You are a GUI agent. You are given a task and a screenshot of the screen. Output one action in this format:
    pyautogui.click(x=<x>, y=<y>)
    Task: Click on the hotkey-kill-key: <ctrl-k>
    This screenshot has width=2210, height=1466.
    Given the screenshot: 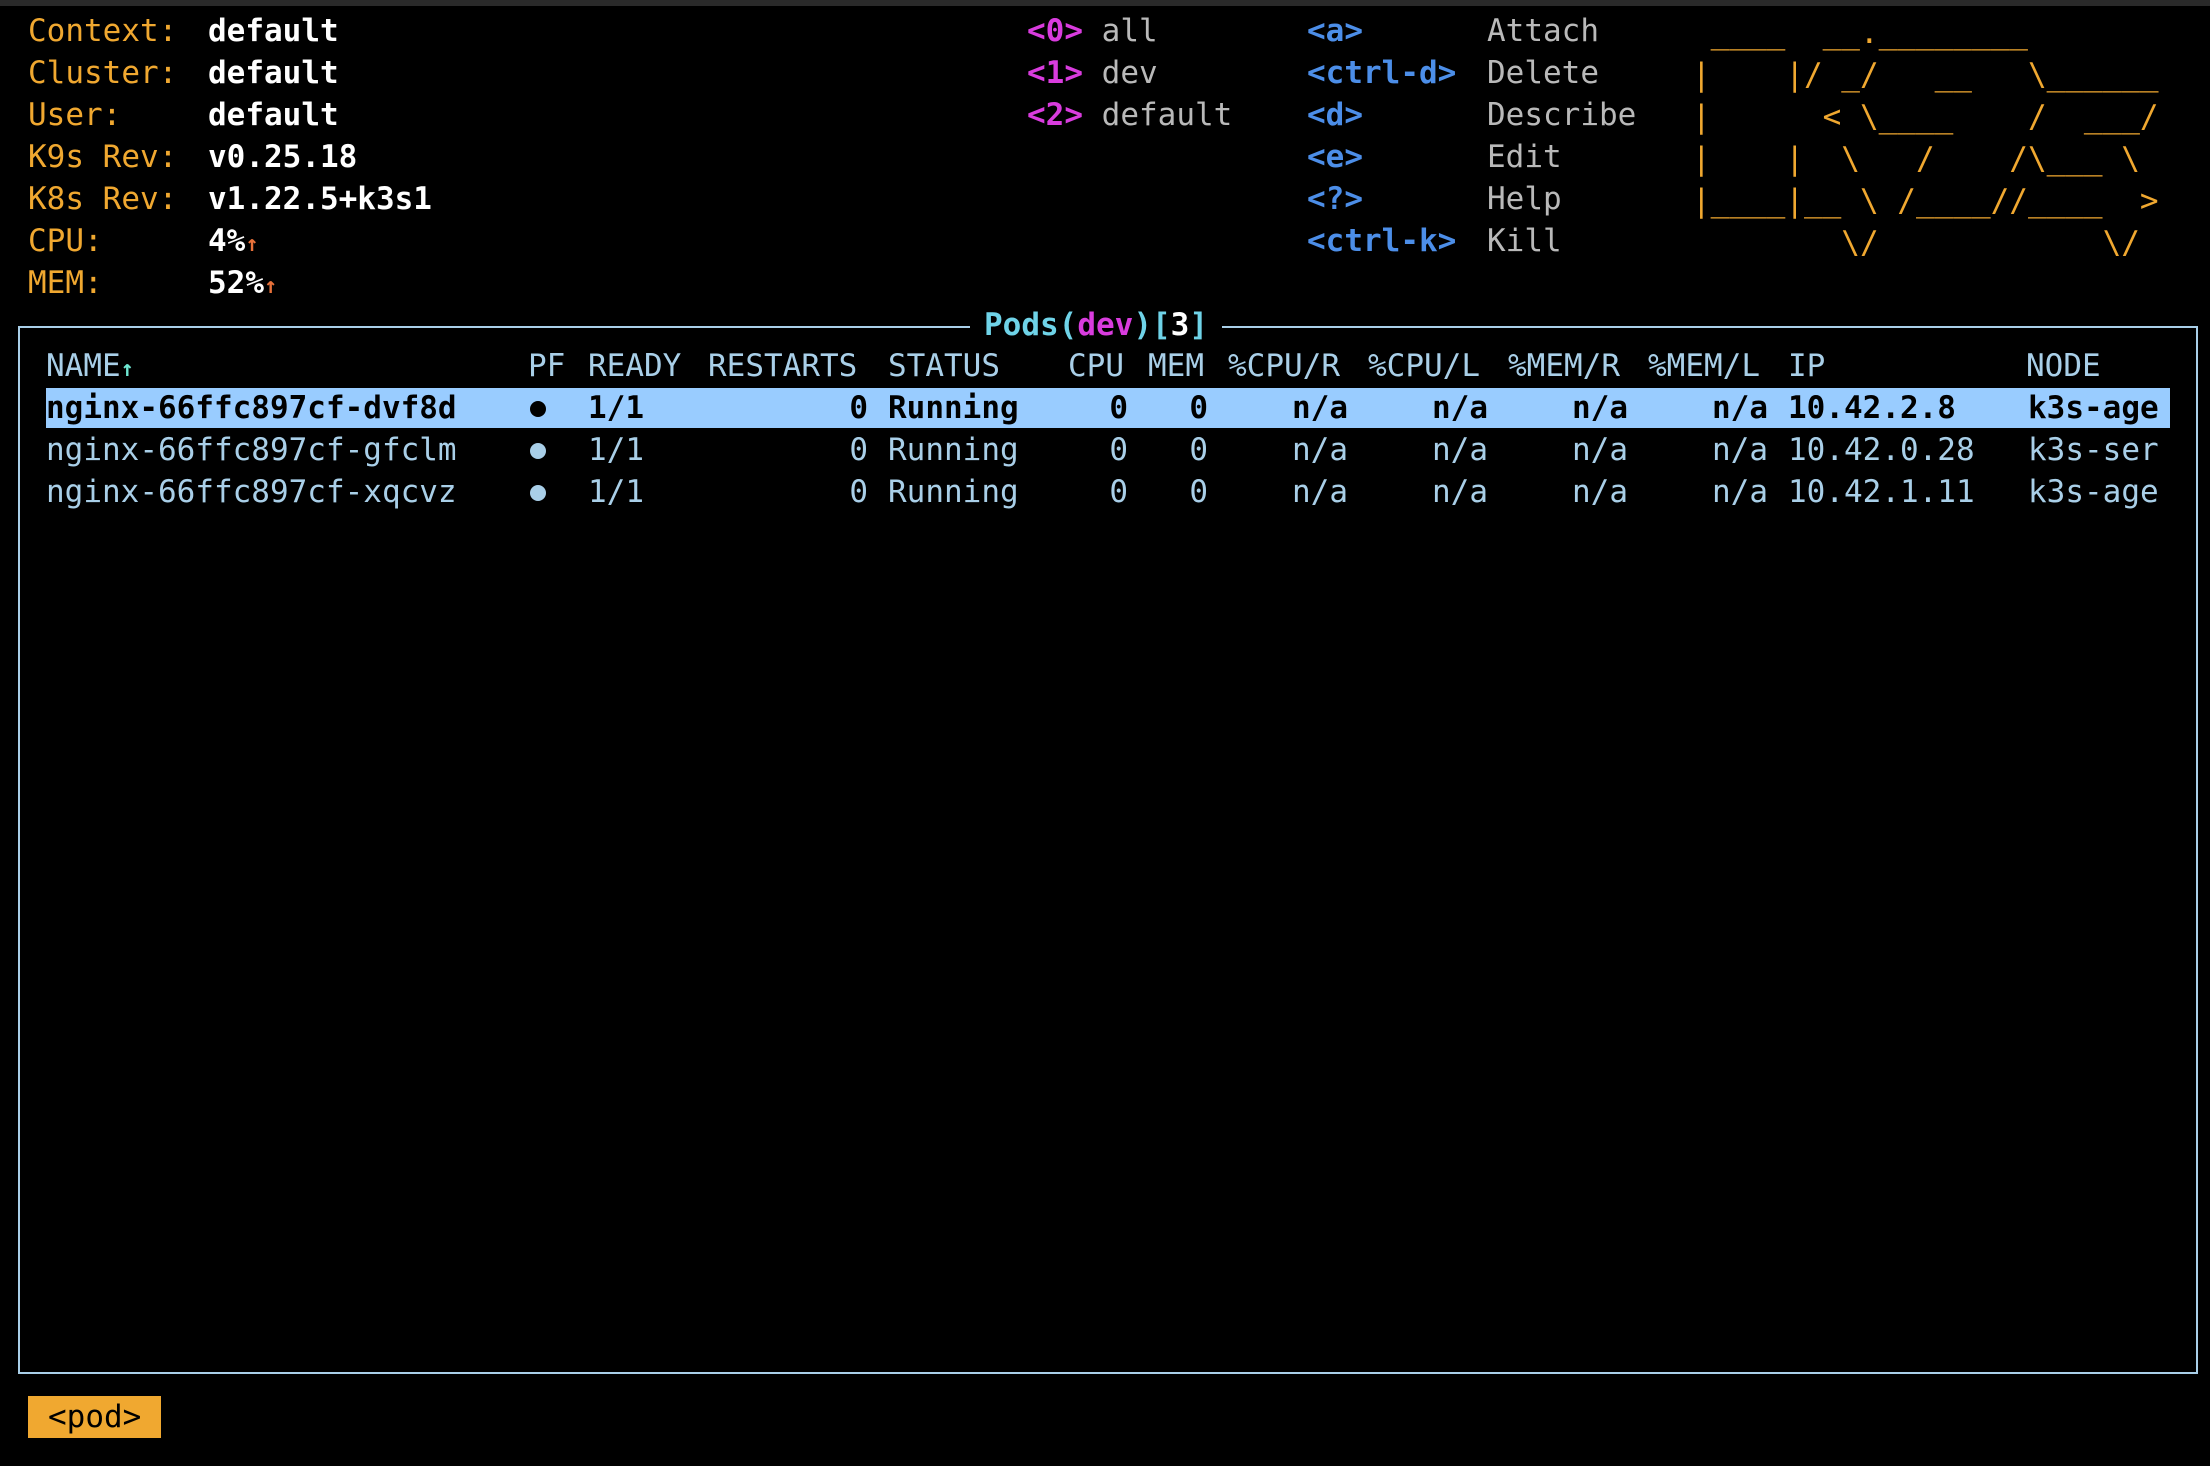 What is the action you would take?
    pyautogui.click(x=1381, y=241)
    